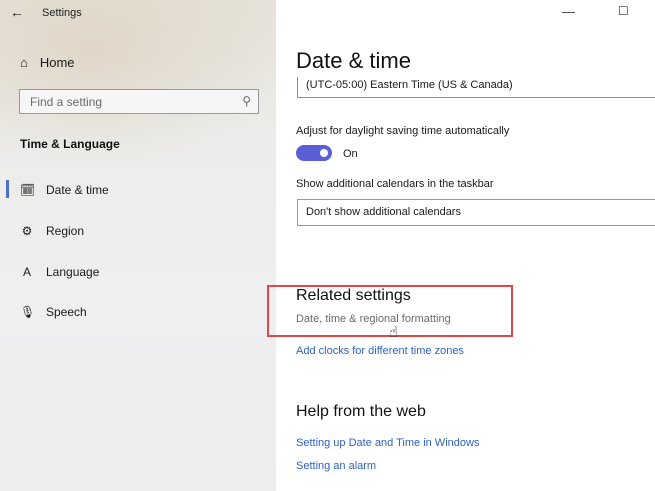 The height and width of the screenshot is (491, 655). I want to click on home-nav-item: ⌂ Home, so click(47, 62).